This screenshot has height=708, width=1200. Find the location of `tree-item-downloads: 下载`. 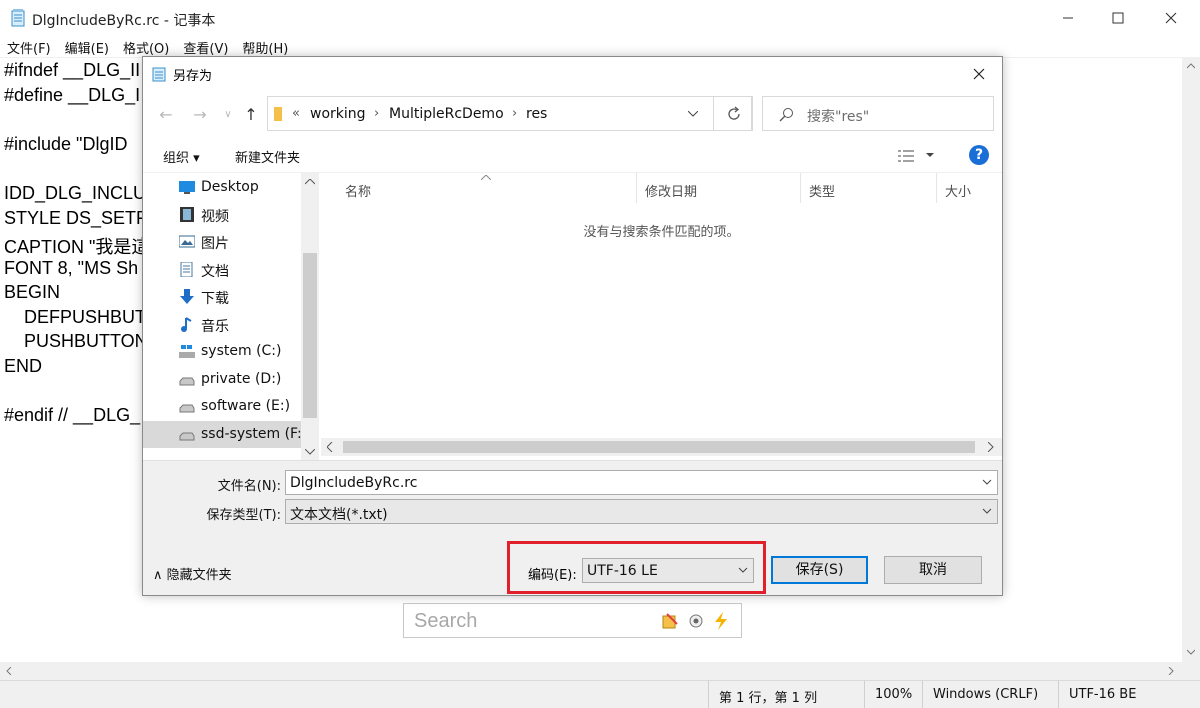

tree-item-downloads: 下载 is located at coordinates (222, 296).